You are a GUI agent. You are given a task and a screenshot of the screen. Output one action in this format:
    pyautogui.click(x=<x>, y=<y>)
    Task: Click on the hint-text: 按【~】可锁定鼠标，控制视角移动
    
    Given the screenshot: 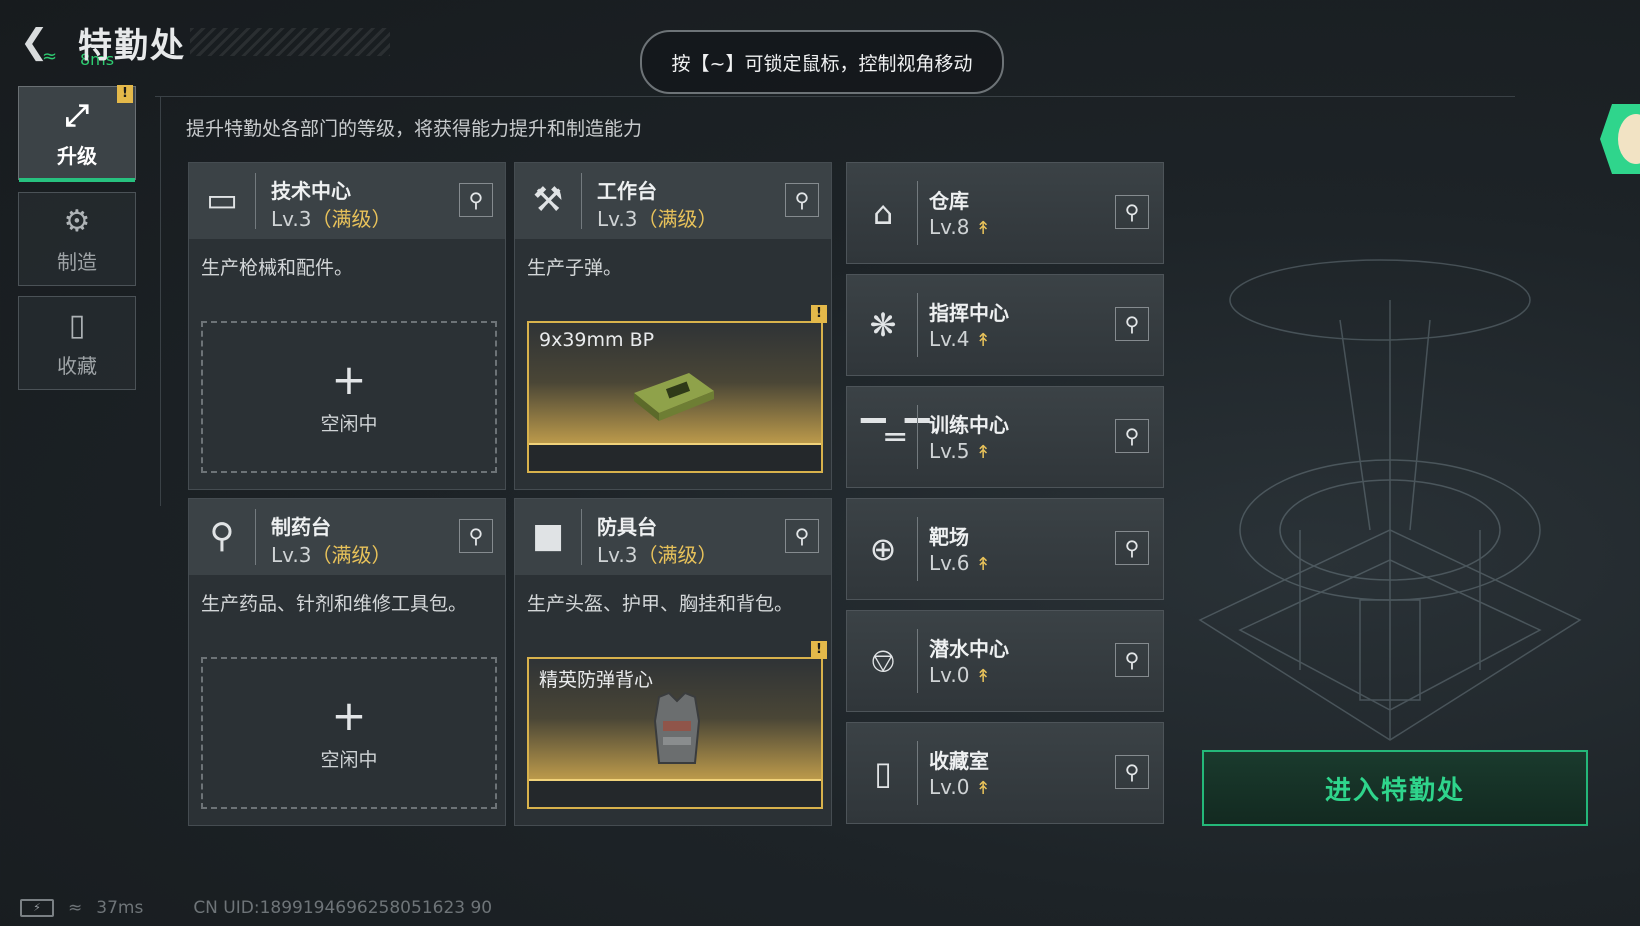 What is the action you would take?
    pyautogui.click(x=822, y=63)
    